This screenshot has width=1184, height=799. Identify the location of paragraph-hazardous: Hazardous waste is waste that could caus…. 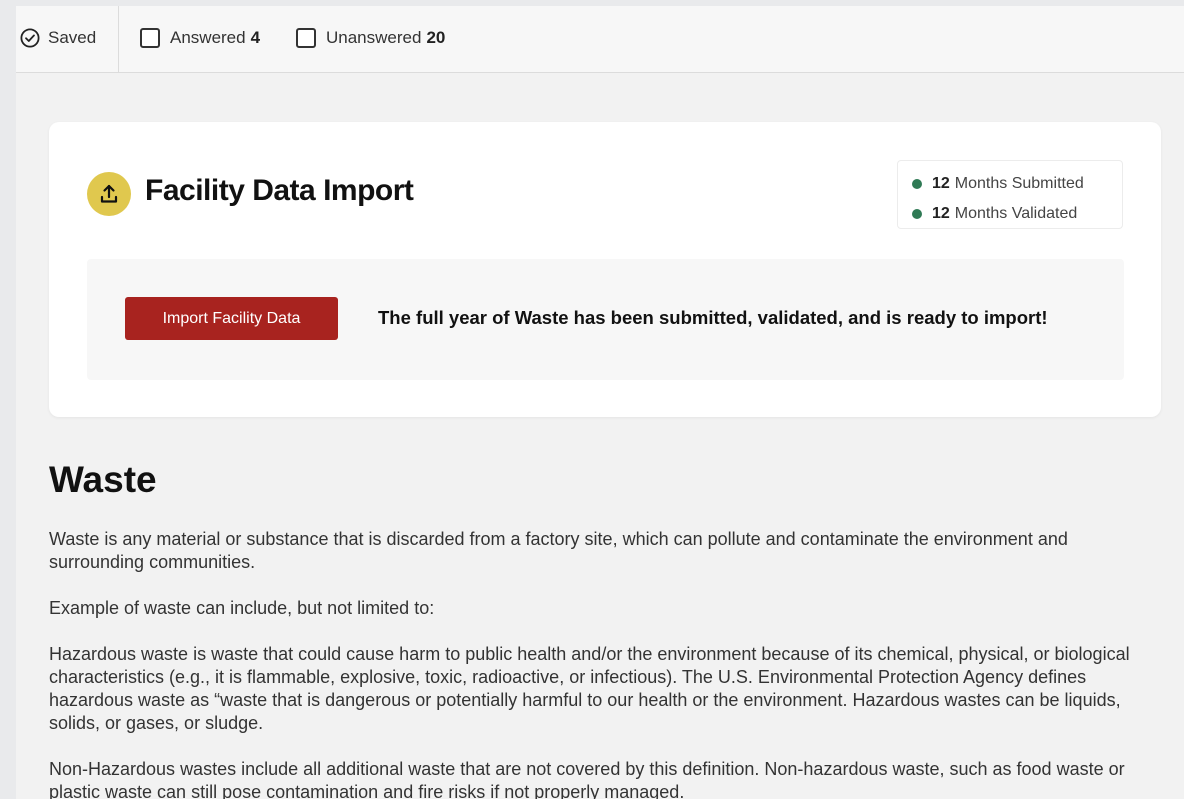
(589, 688).